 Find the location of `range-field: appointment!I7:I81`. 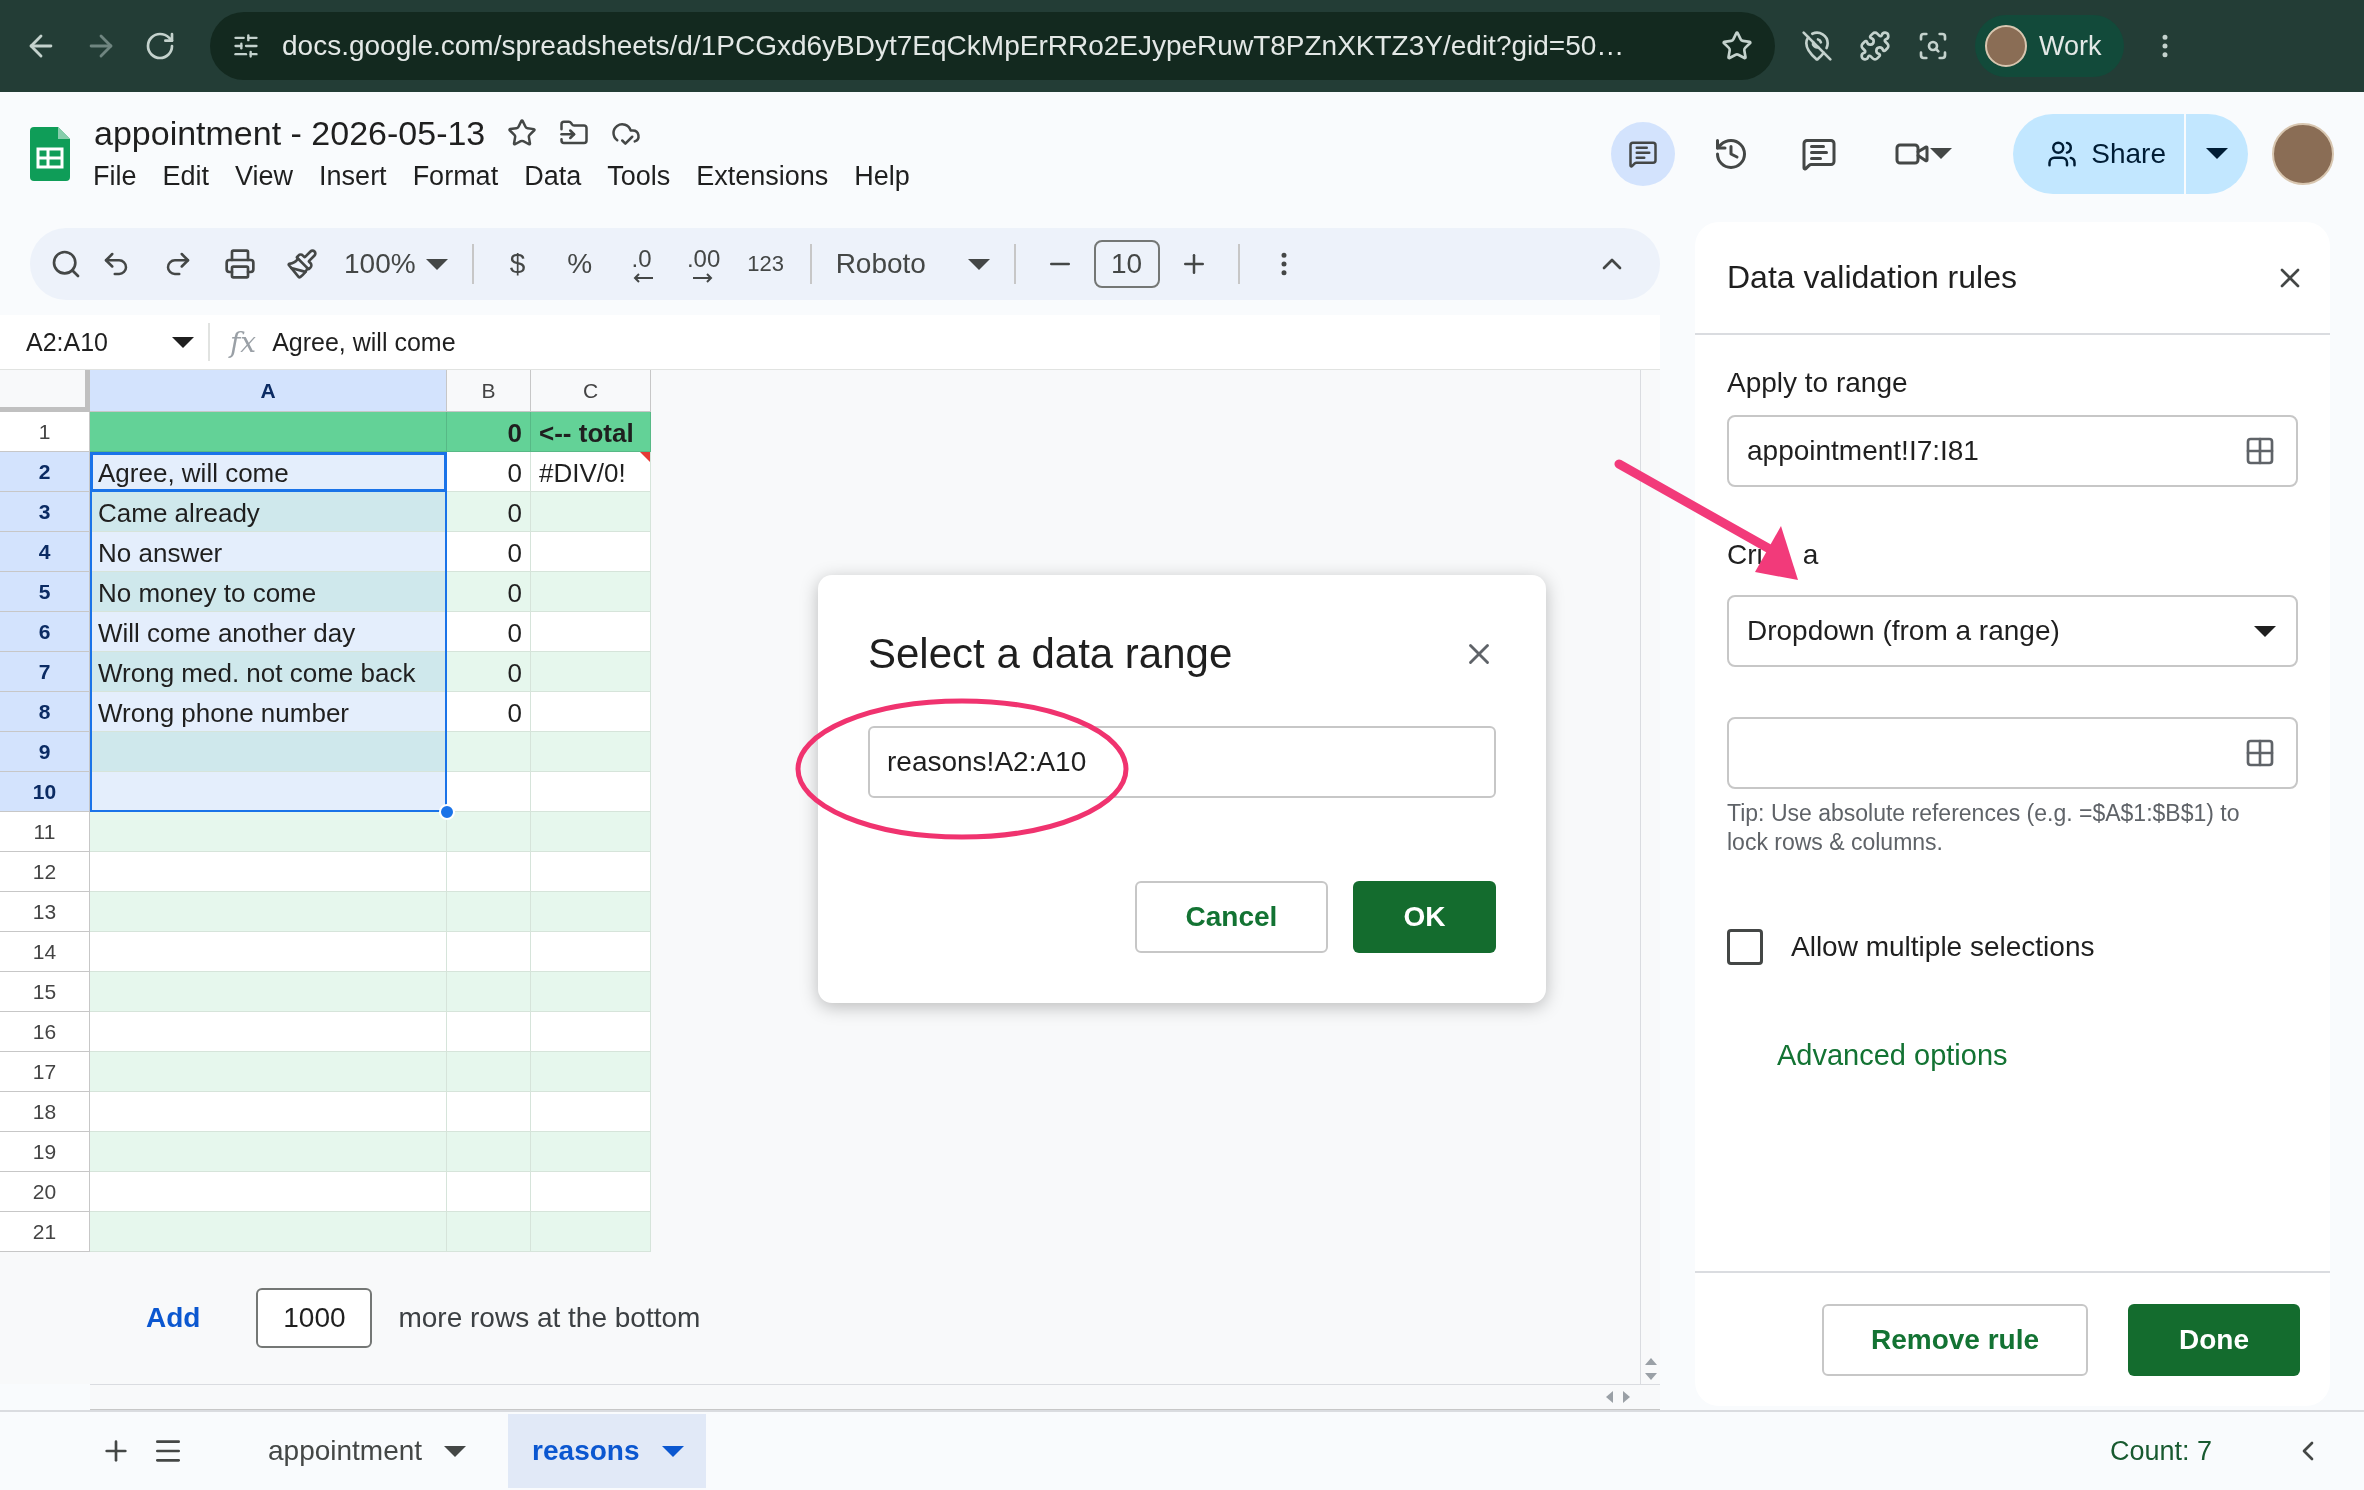

range-field: appointment!I7:I81 is located at coordinates (2012, 451).